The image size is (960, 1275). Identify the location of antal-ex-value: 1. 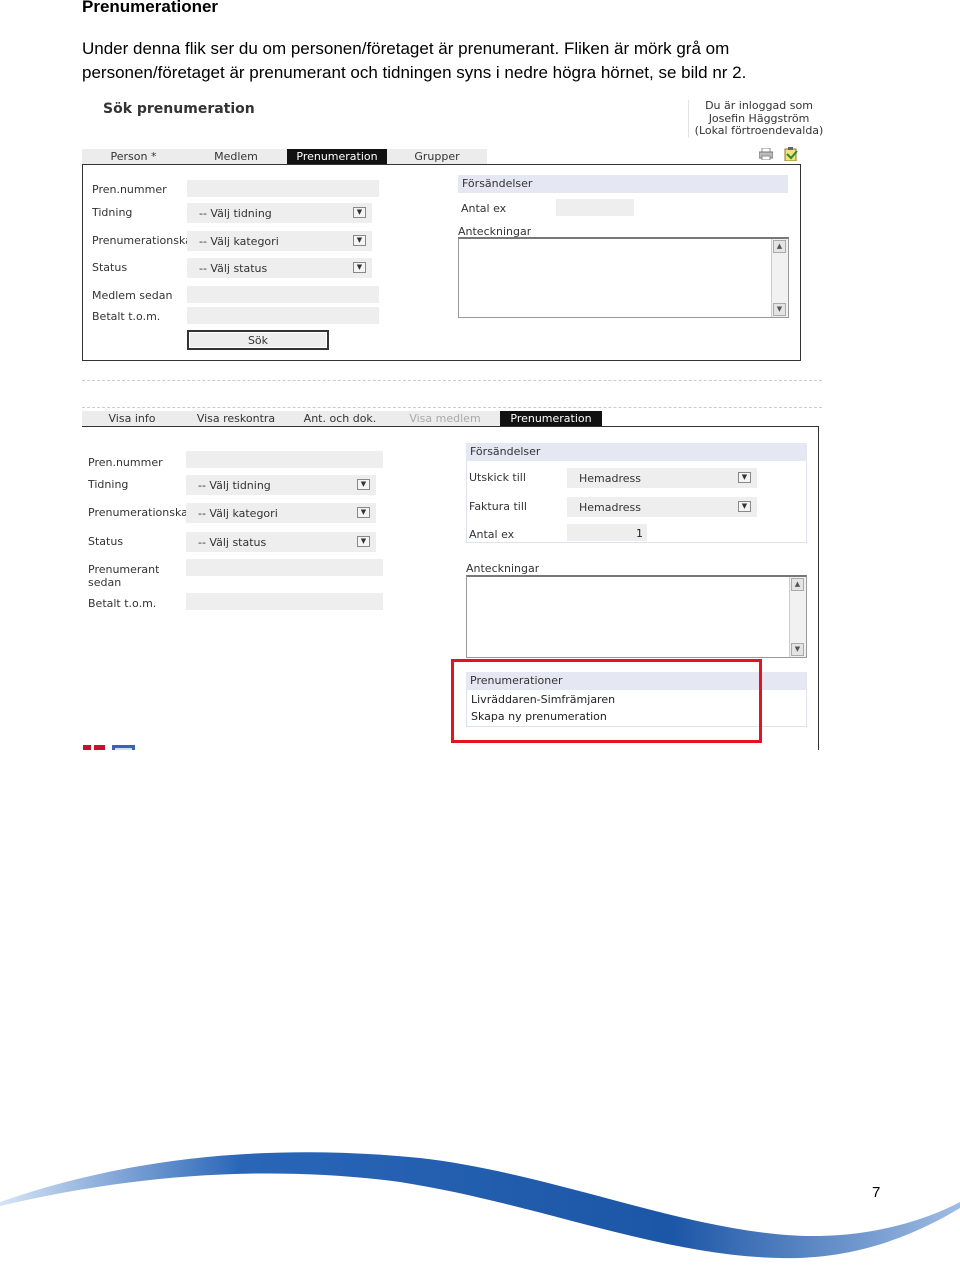
(639, 533).